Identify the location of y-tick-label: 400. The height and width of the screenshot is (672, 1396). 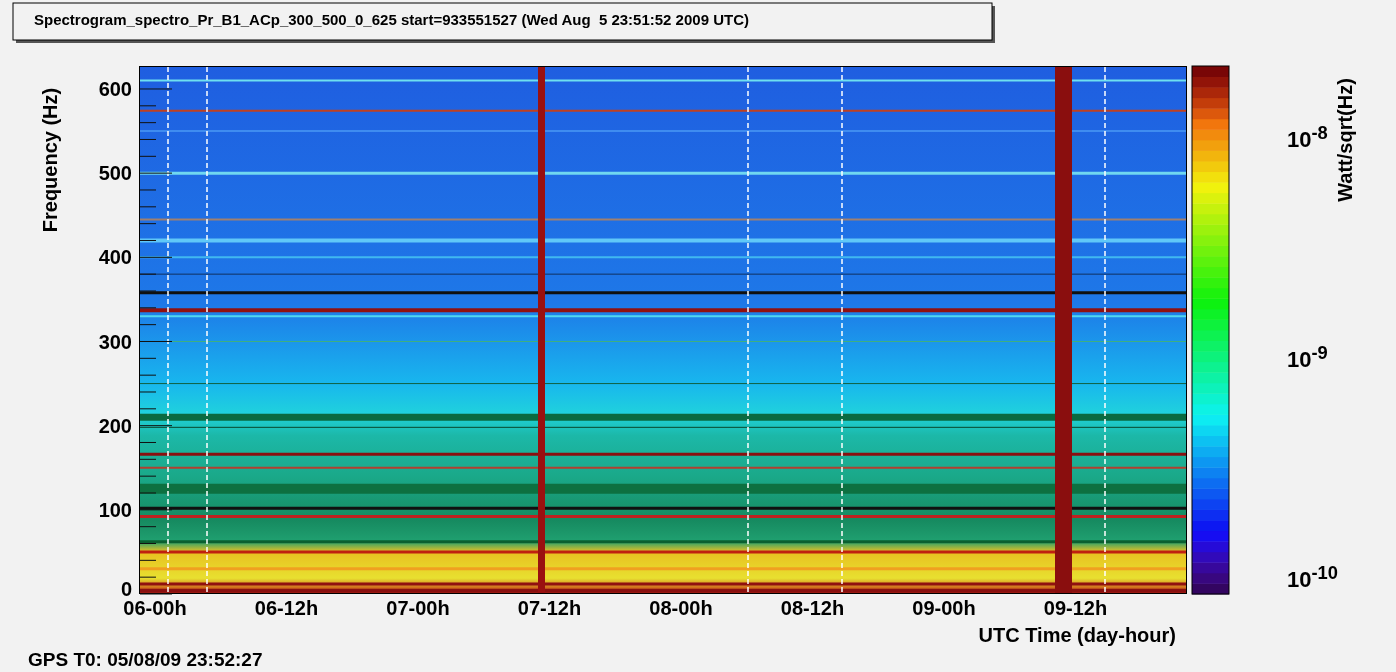
(115, 257).